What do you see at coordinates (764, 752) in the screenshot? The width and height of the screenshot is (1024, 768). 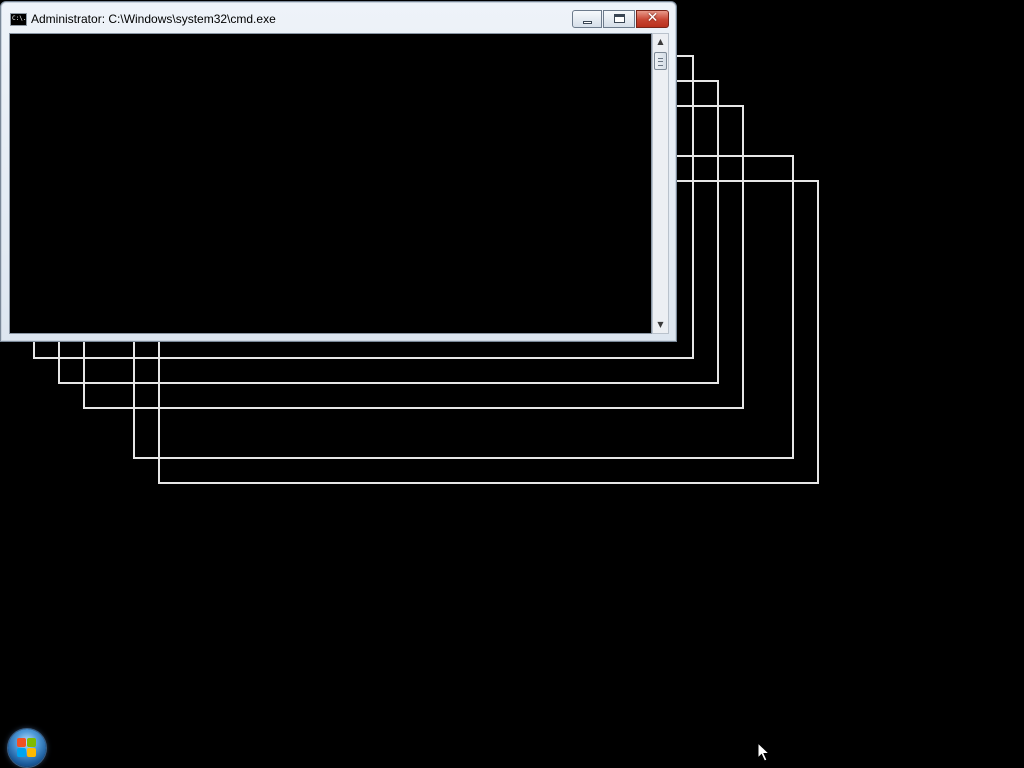 I see `mouse-pointer-icon` at bounding box center [764, 752].